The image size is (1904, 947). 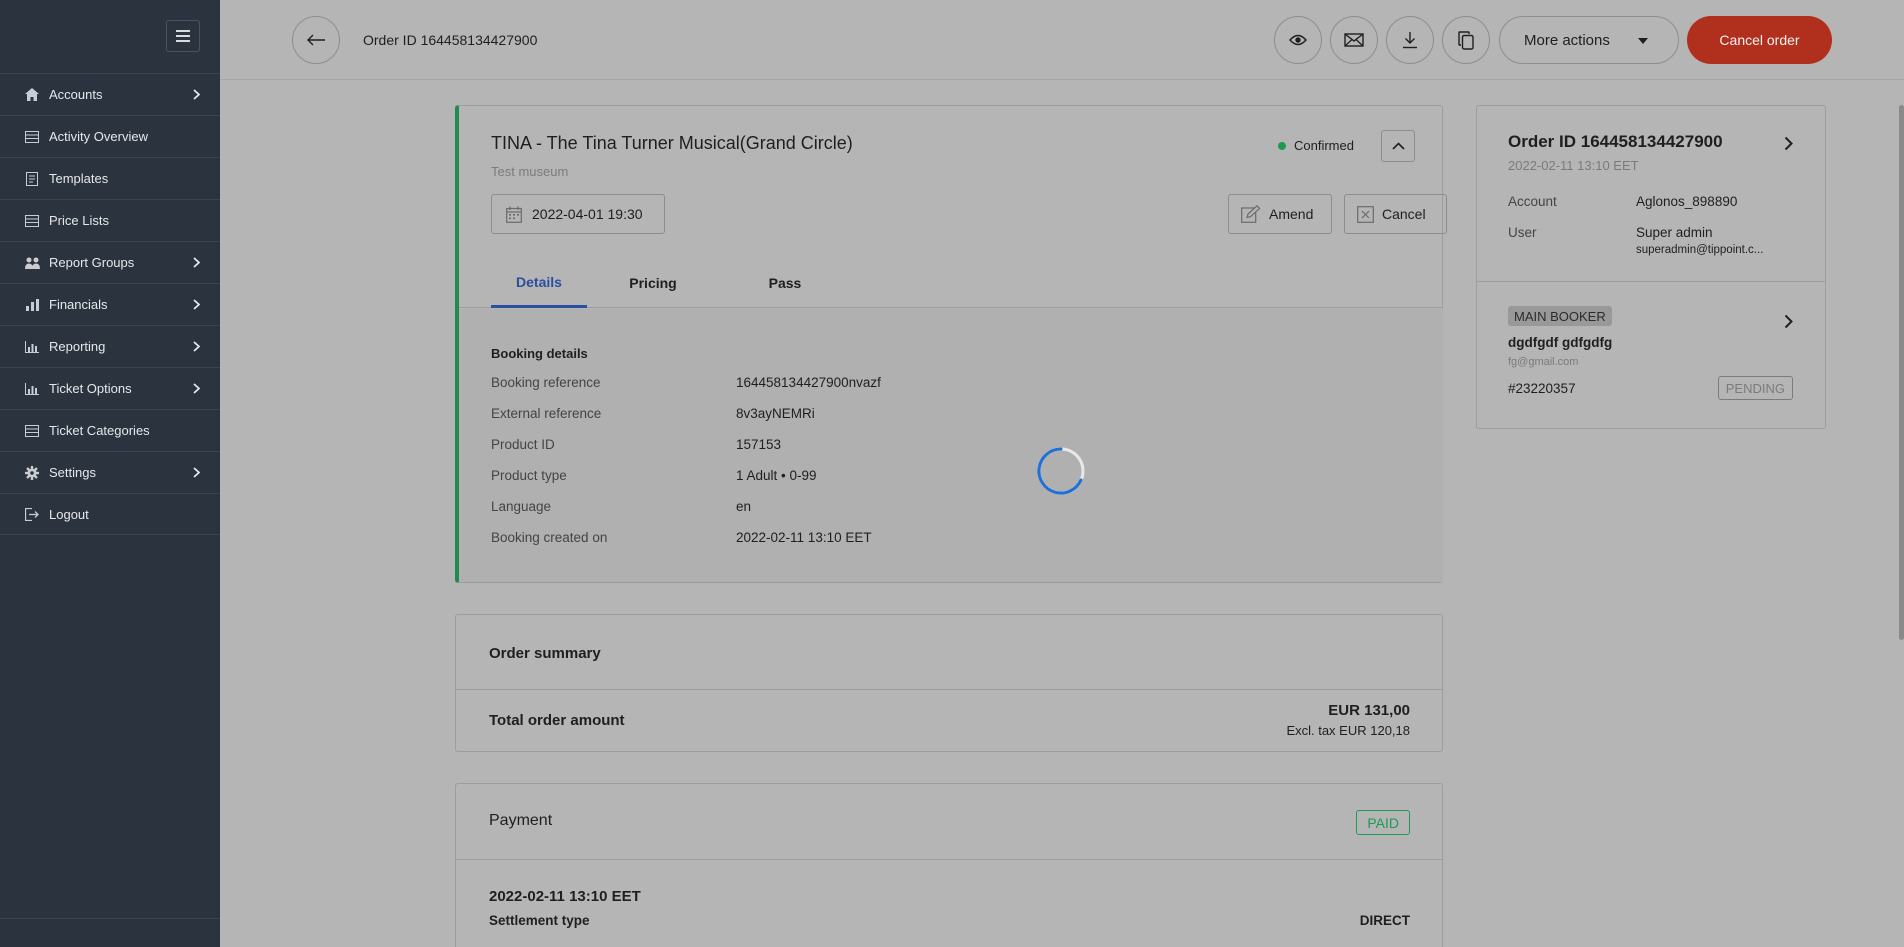 What do you see at coordinates (1282, 145) in the screenshot?
I see `status-dot-icon` at bounding box center [1282, 145].